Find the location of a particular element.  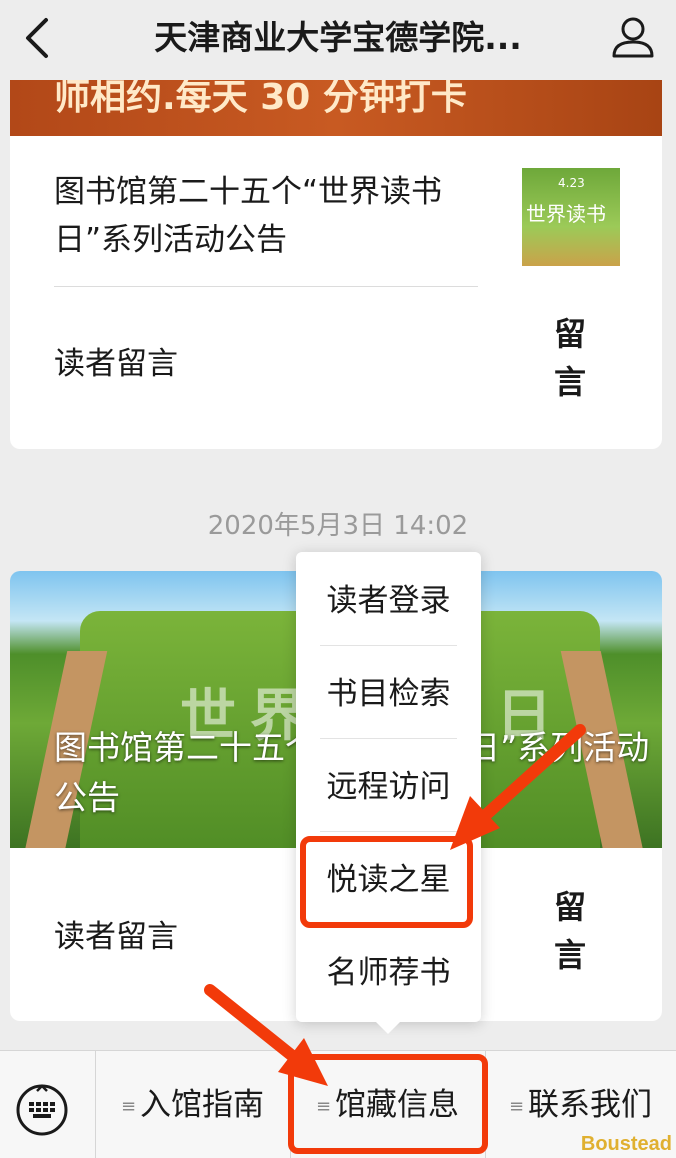

message-timestamp: 2020年5月3日 14:02 is located at coordinates (338, 526).